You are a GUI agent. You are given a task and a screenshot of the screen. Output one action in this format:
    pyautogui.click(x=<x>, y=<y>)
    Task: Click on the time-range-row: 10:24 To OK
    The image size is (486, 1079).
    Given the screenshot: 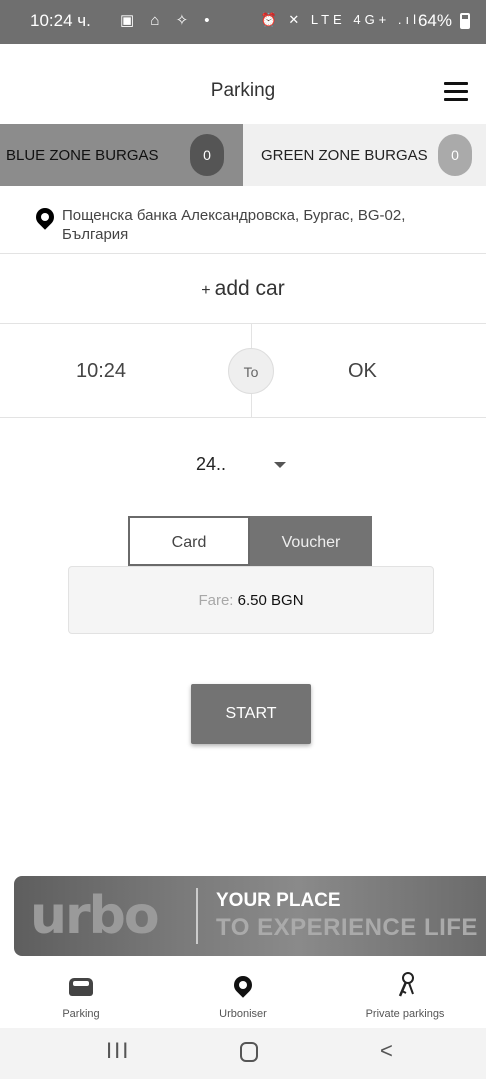 What is the action you would take?
    pyautogui.click(x=243, y=371)
    